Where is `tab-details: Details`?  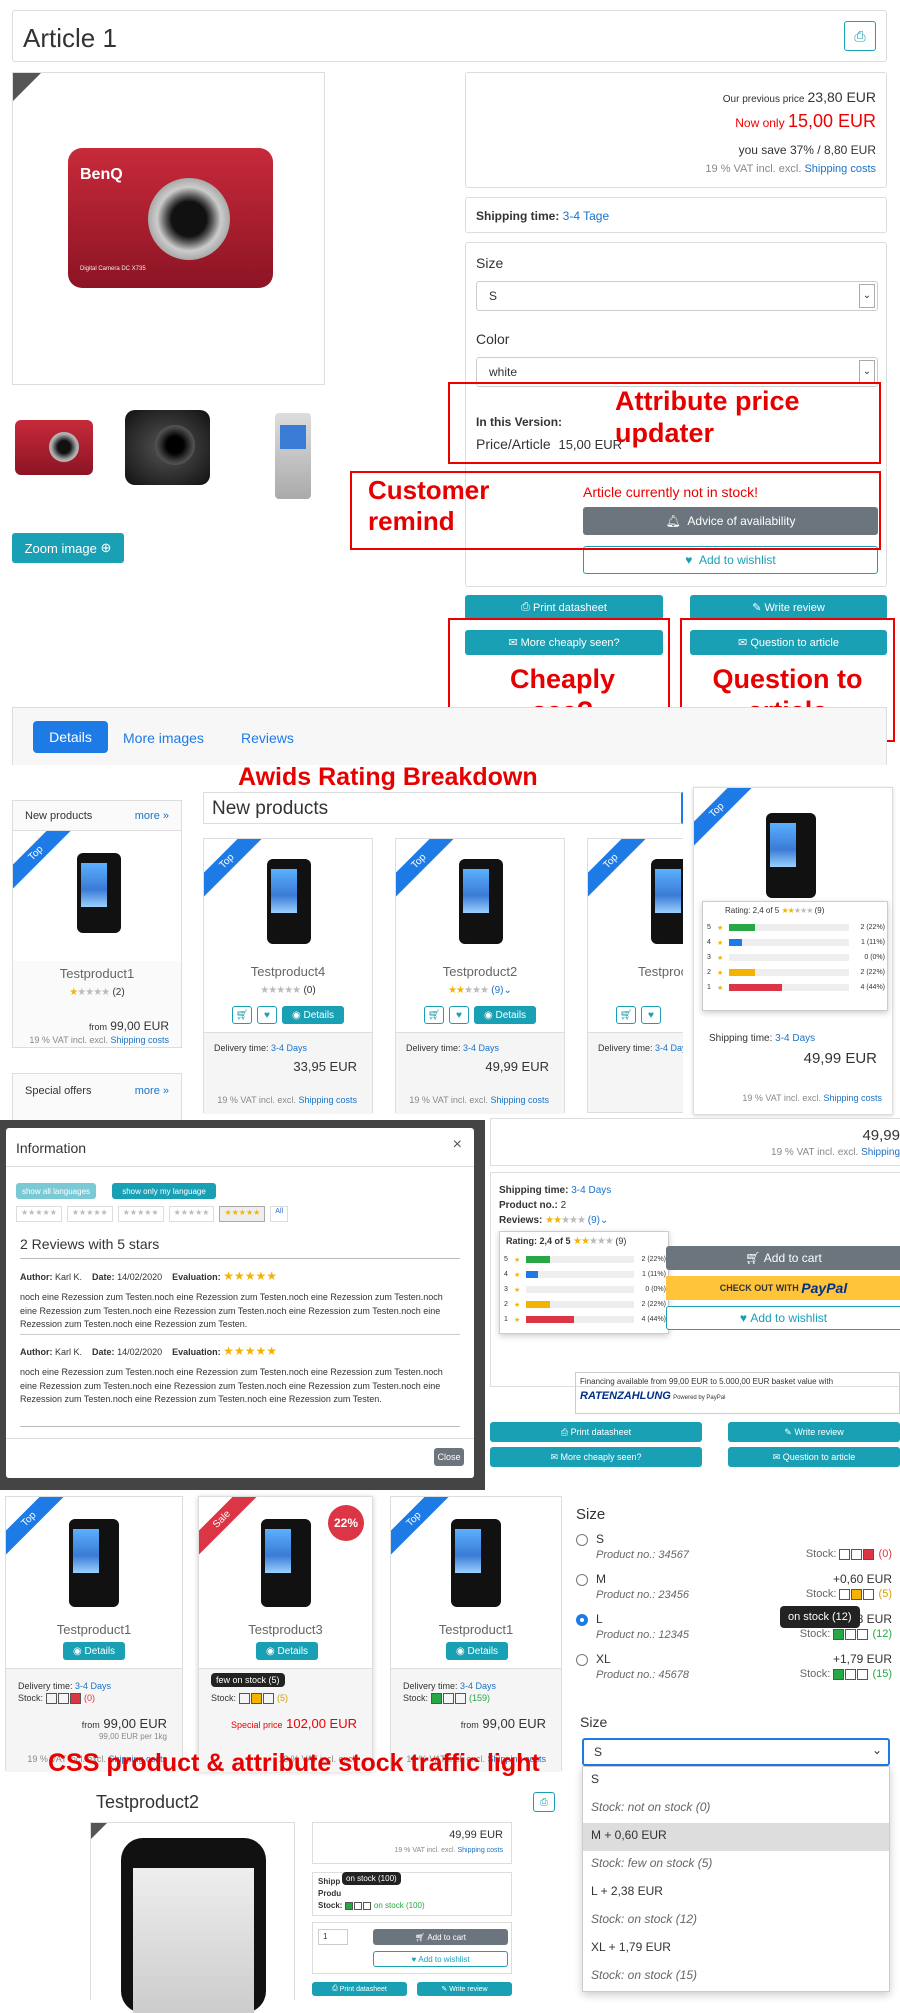
tab-details: Details is located at coordinates (70, 737).